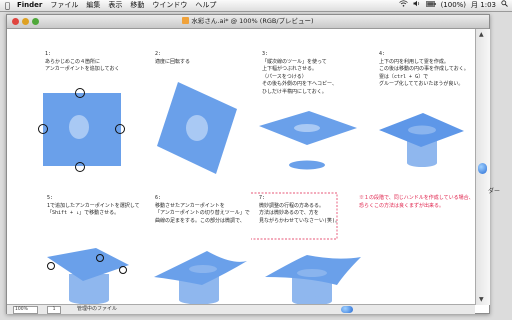 This screenshot has height=320, width=512. What do you see at coordinates (158, 54) in the screenshot?
I see `step2-line: 2:` at bounding box center [158, 54].